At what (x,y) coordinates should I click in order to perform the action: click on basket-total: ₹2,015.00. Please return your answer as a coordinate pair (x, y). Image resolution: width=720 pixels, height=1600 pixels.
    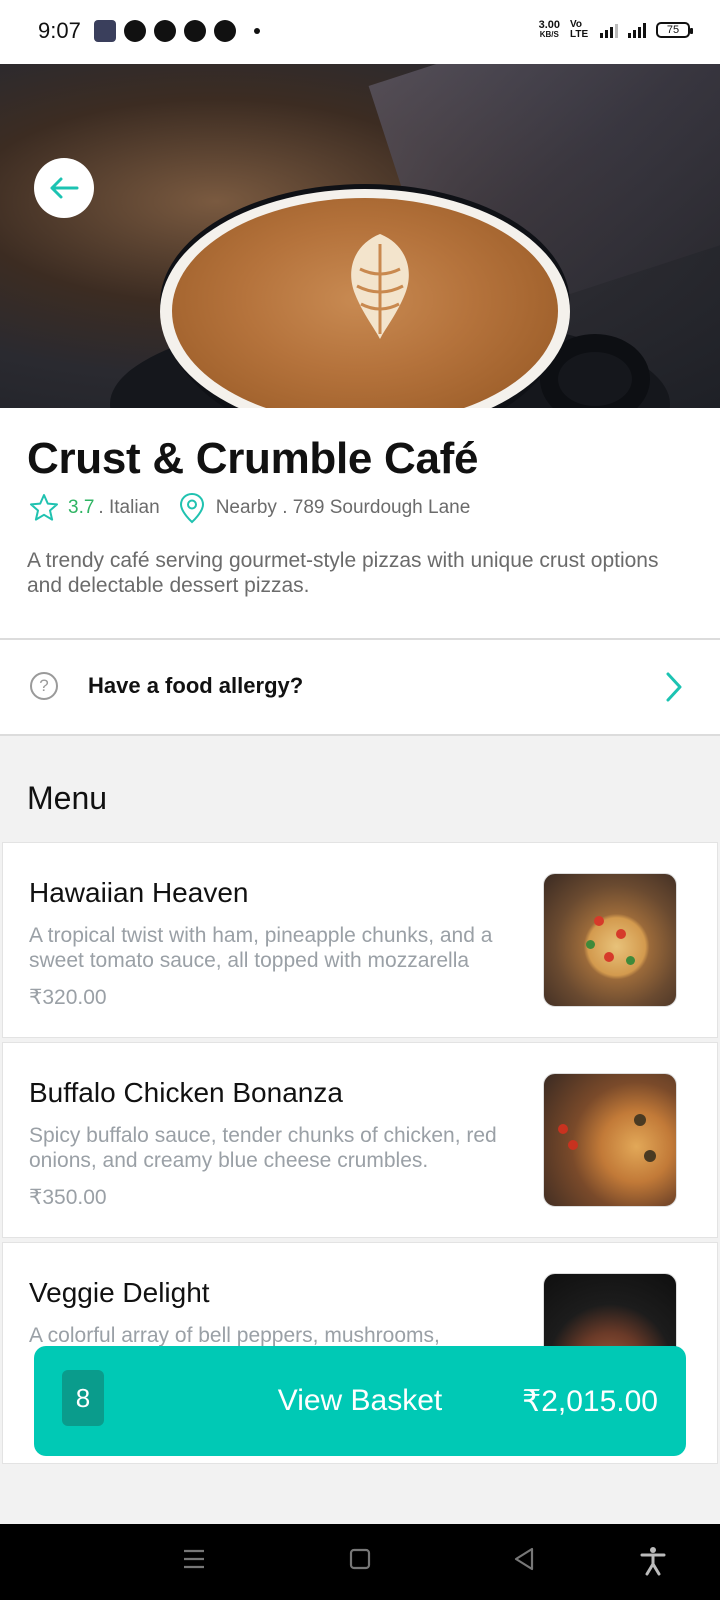
    Looking at the image, I should click on (590, 1401).